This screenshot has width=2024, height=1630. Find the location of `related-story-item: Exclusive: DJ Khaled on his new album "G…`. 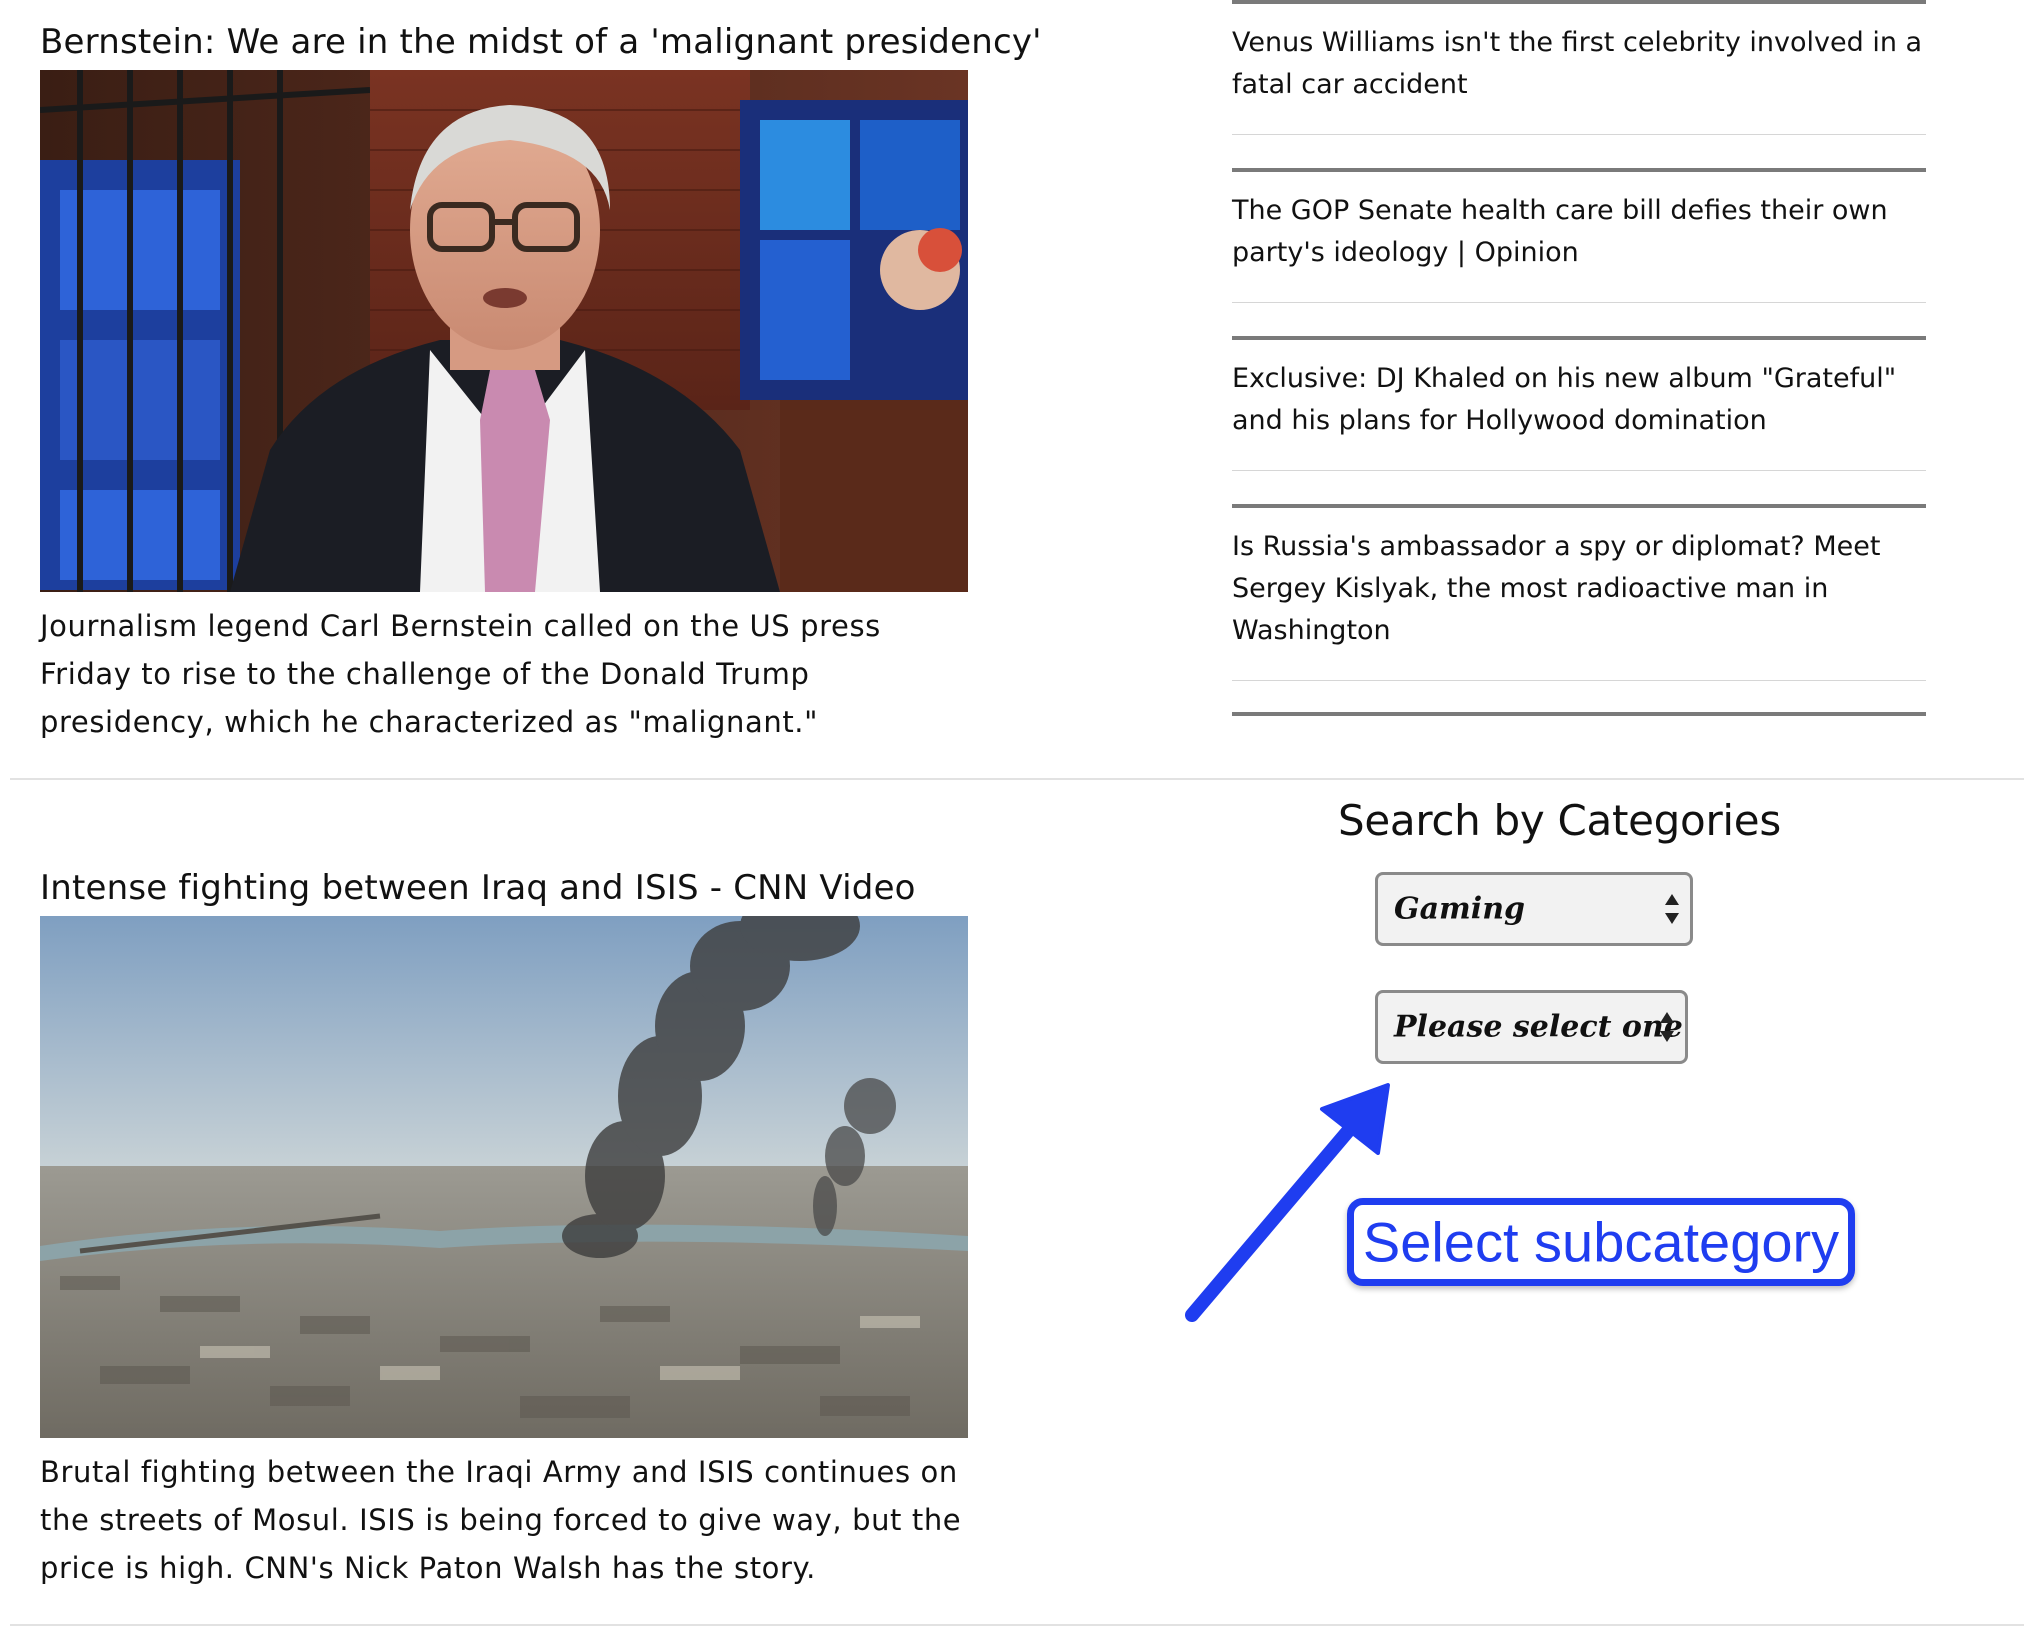

related-story-item: Exclusive: DJ Khaled on his new album "G… is located at coordinates (1579, 420).